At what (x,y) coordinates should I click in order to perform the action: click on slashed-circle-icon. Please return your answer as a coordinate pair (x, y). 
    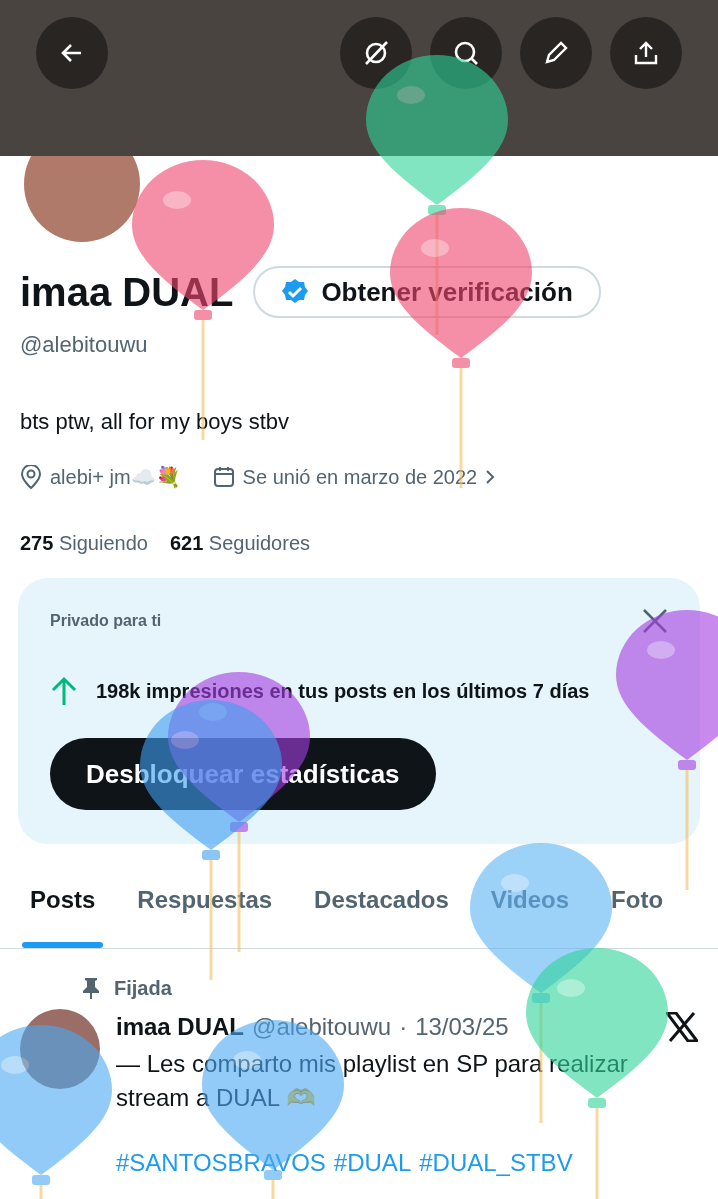
    Looking at the image, I should click on (376, 53).